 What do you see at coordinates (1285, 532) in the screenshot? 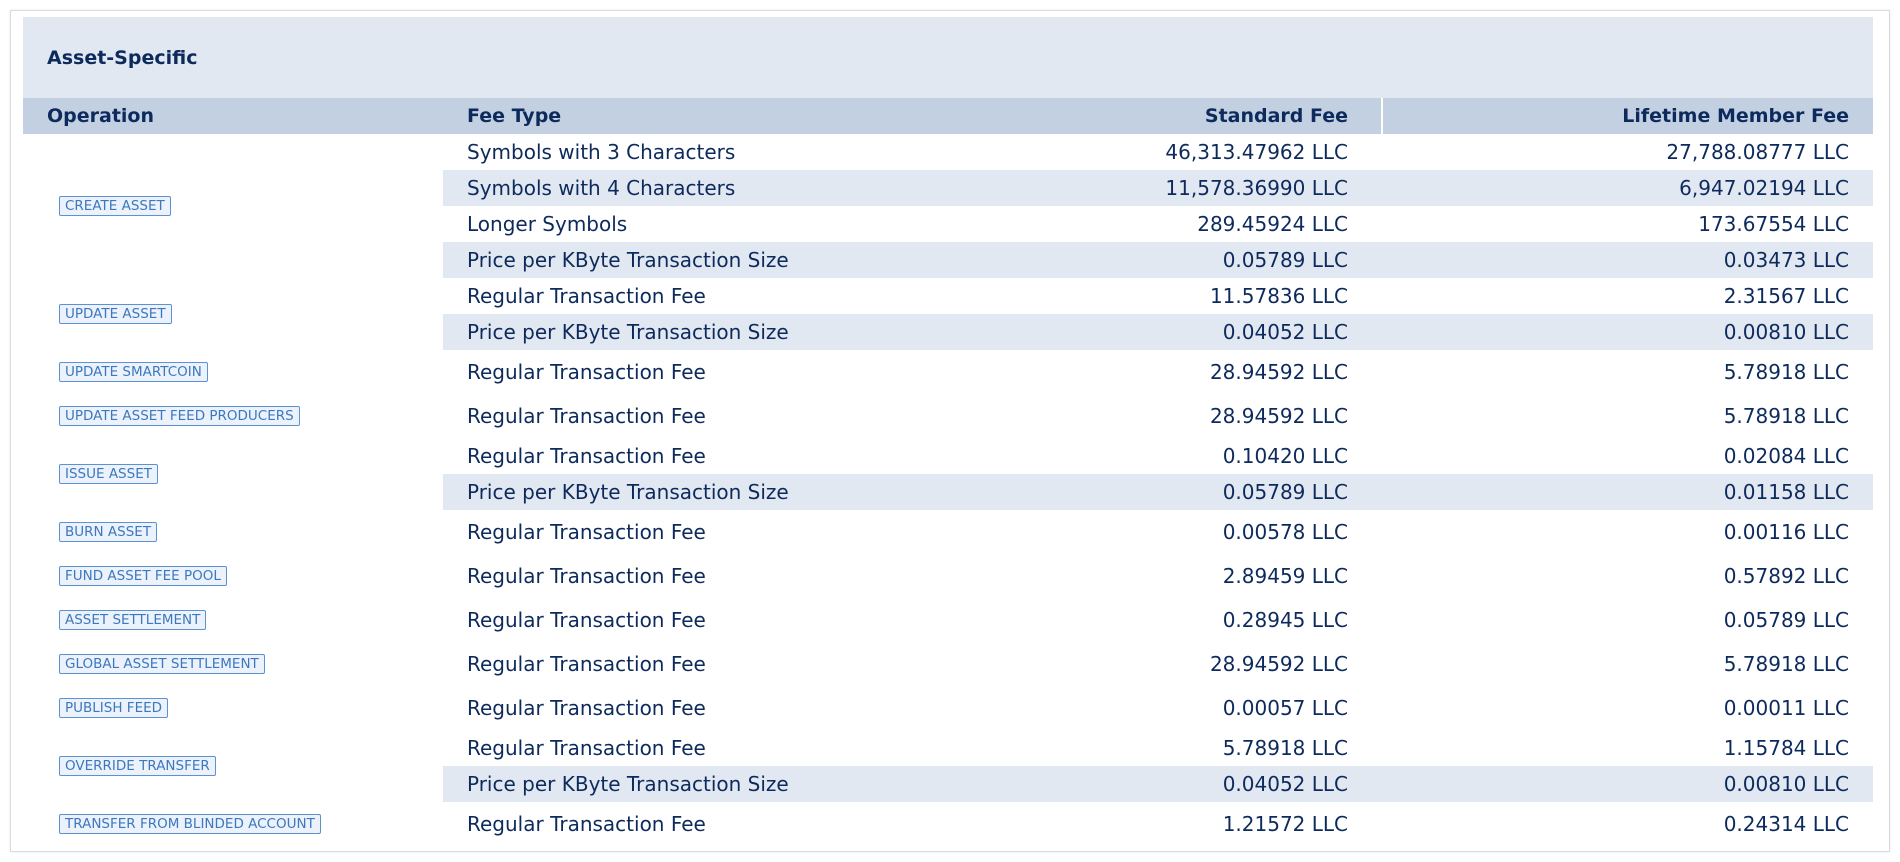
I see `standard-fee-cell: 0.00578 LLC` at bounding box center [1285, 532].